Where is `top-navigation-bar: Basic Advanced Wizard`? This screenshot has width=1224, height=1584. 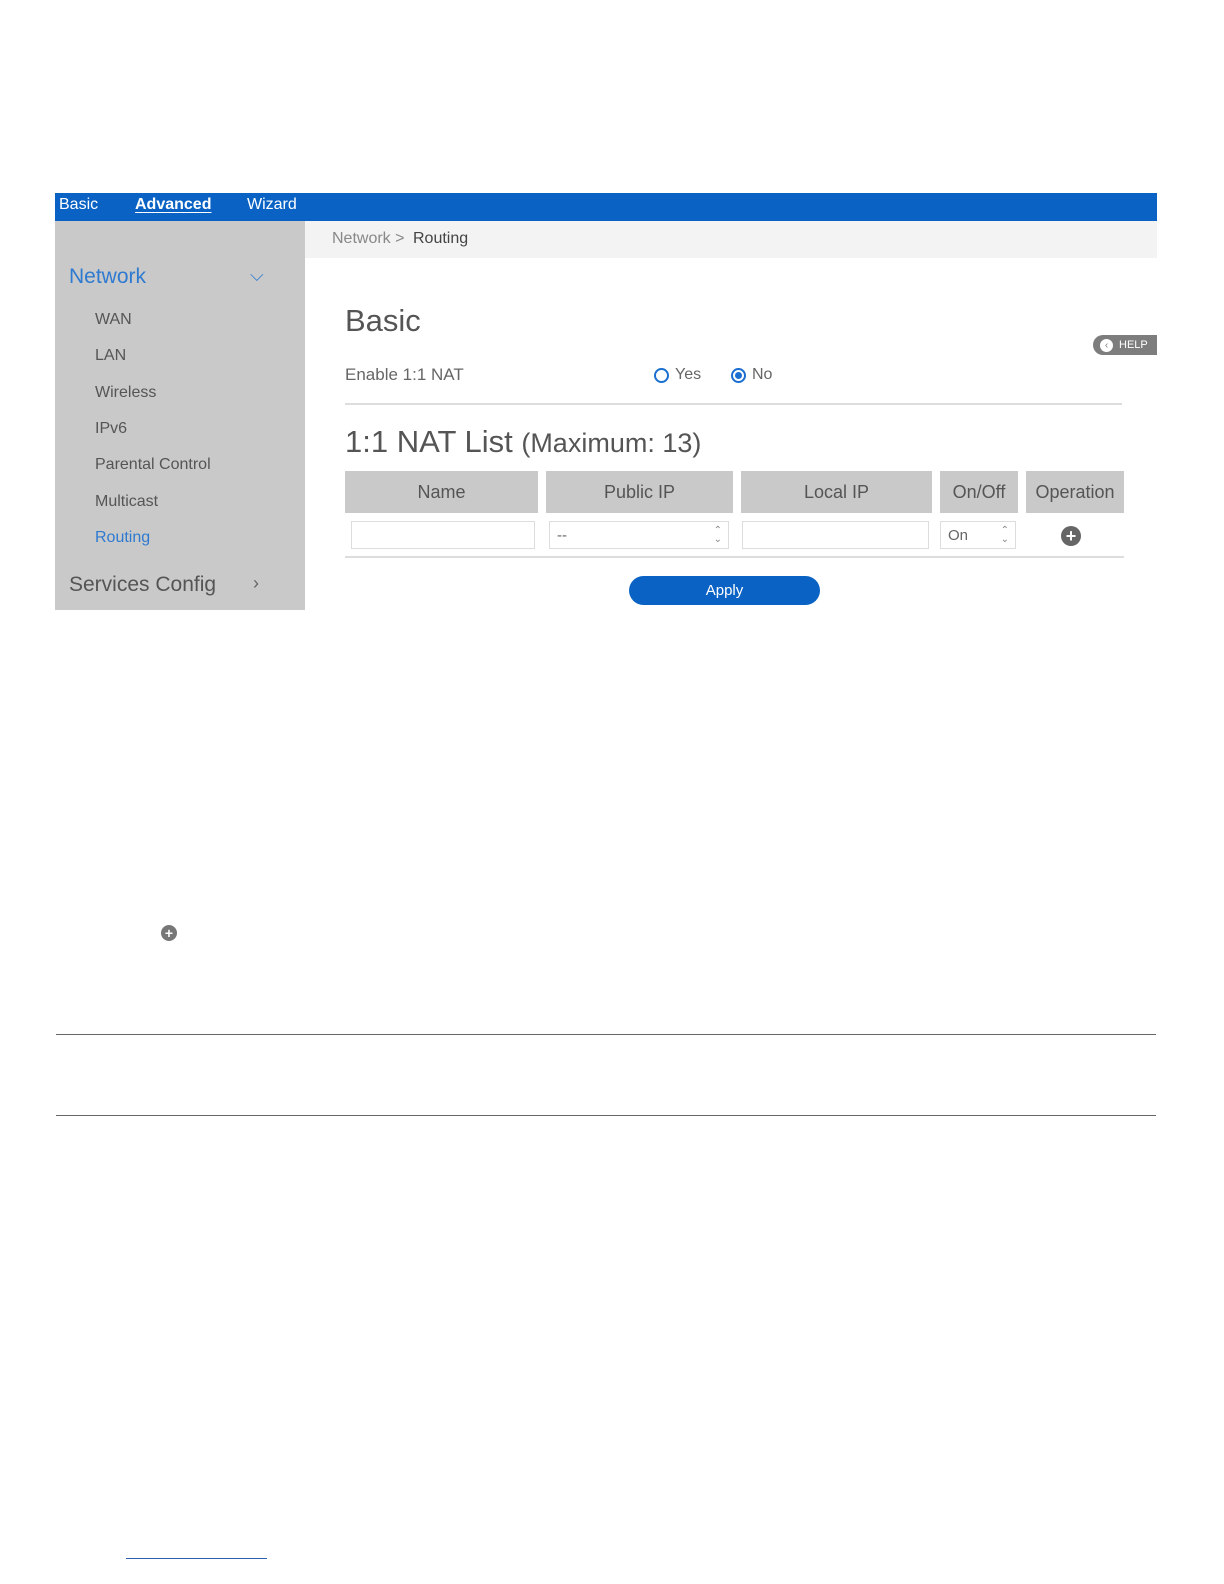
top-navigation-bar: Basic Advanced Wizard is located at coordinates (606, 207).